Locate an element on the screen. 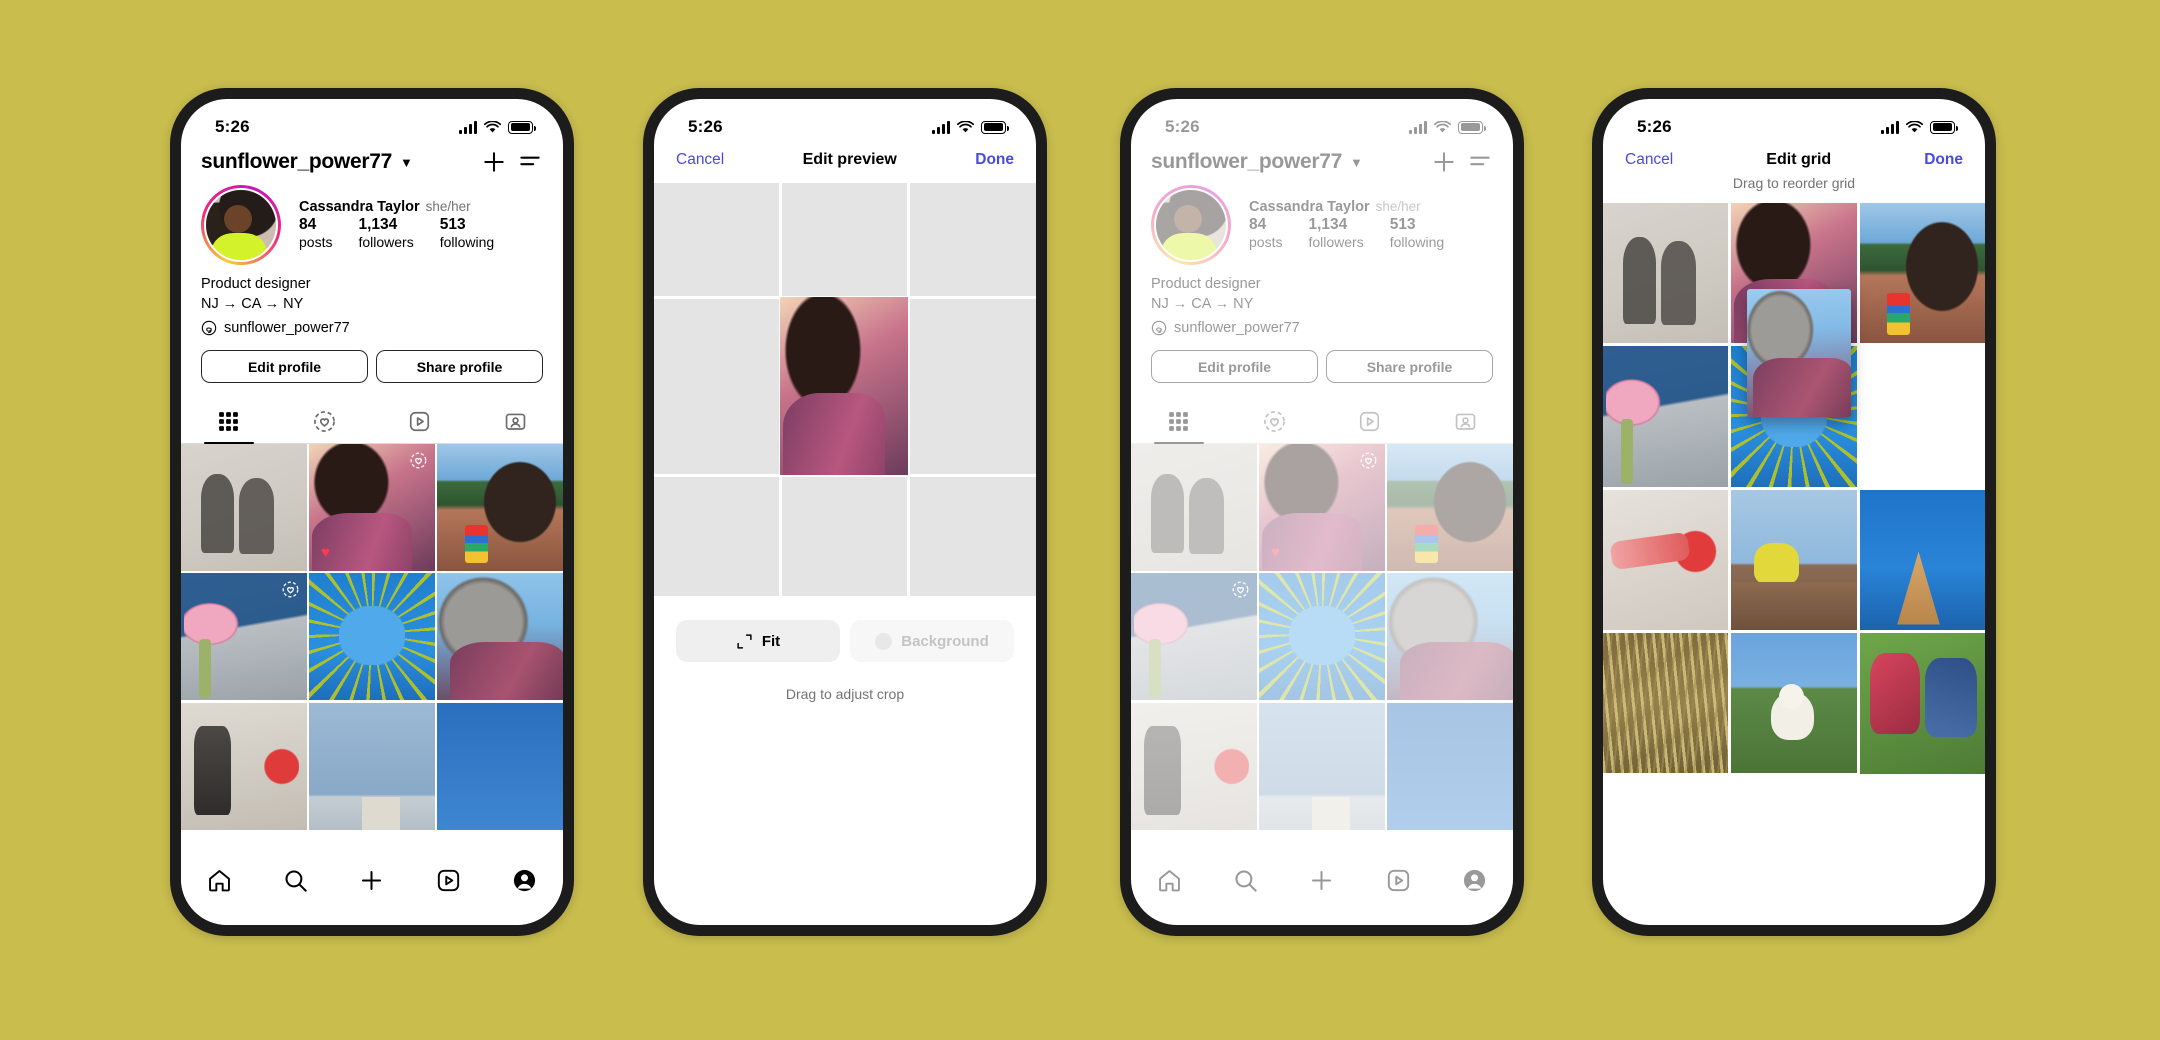  stat-posts-label: posts is located at coordinates (316, 242).